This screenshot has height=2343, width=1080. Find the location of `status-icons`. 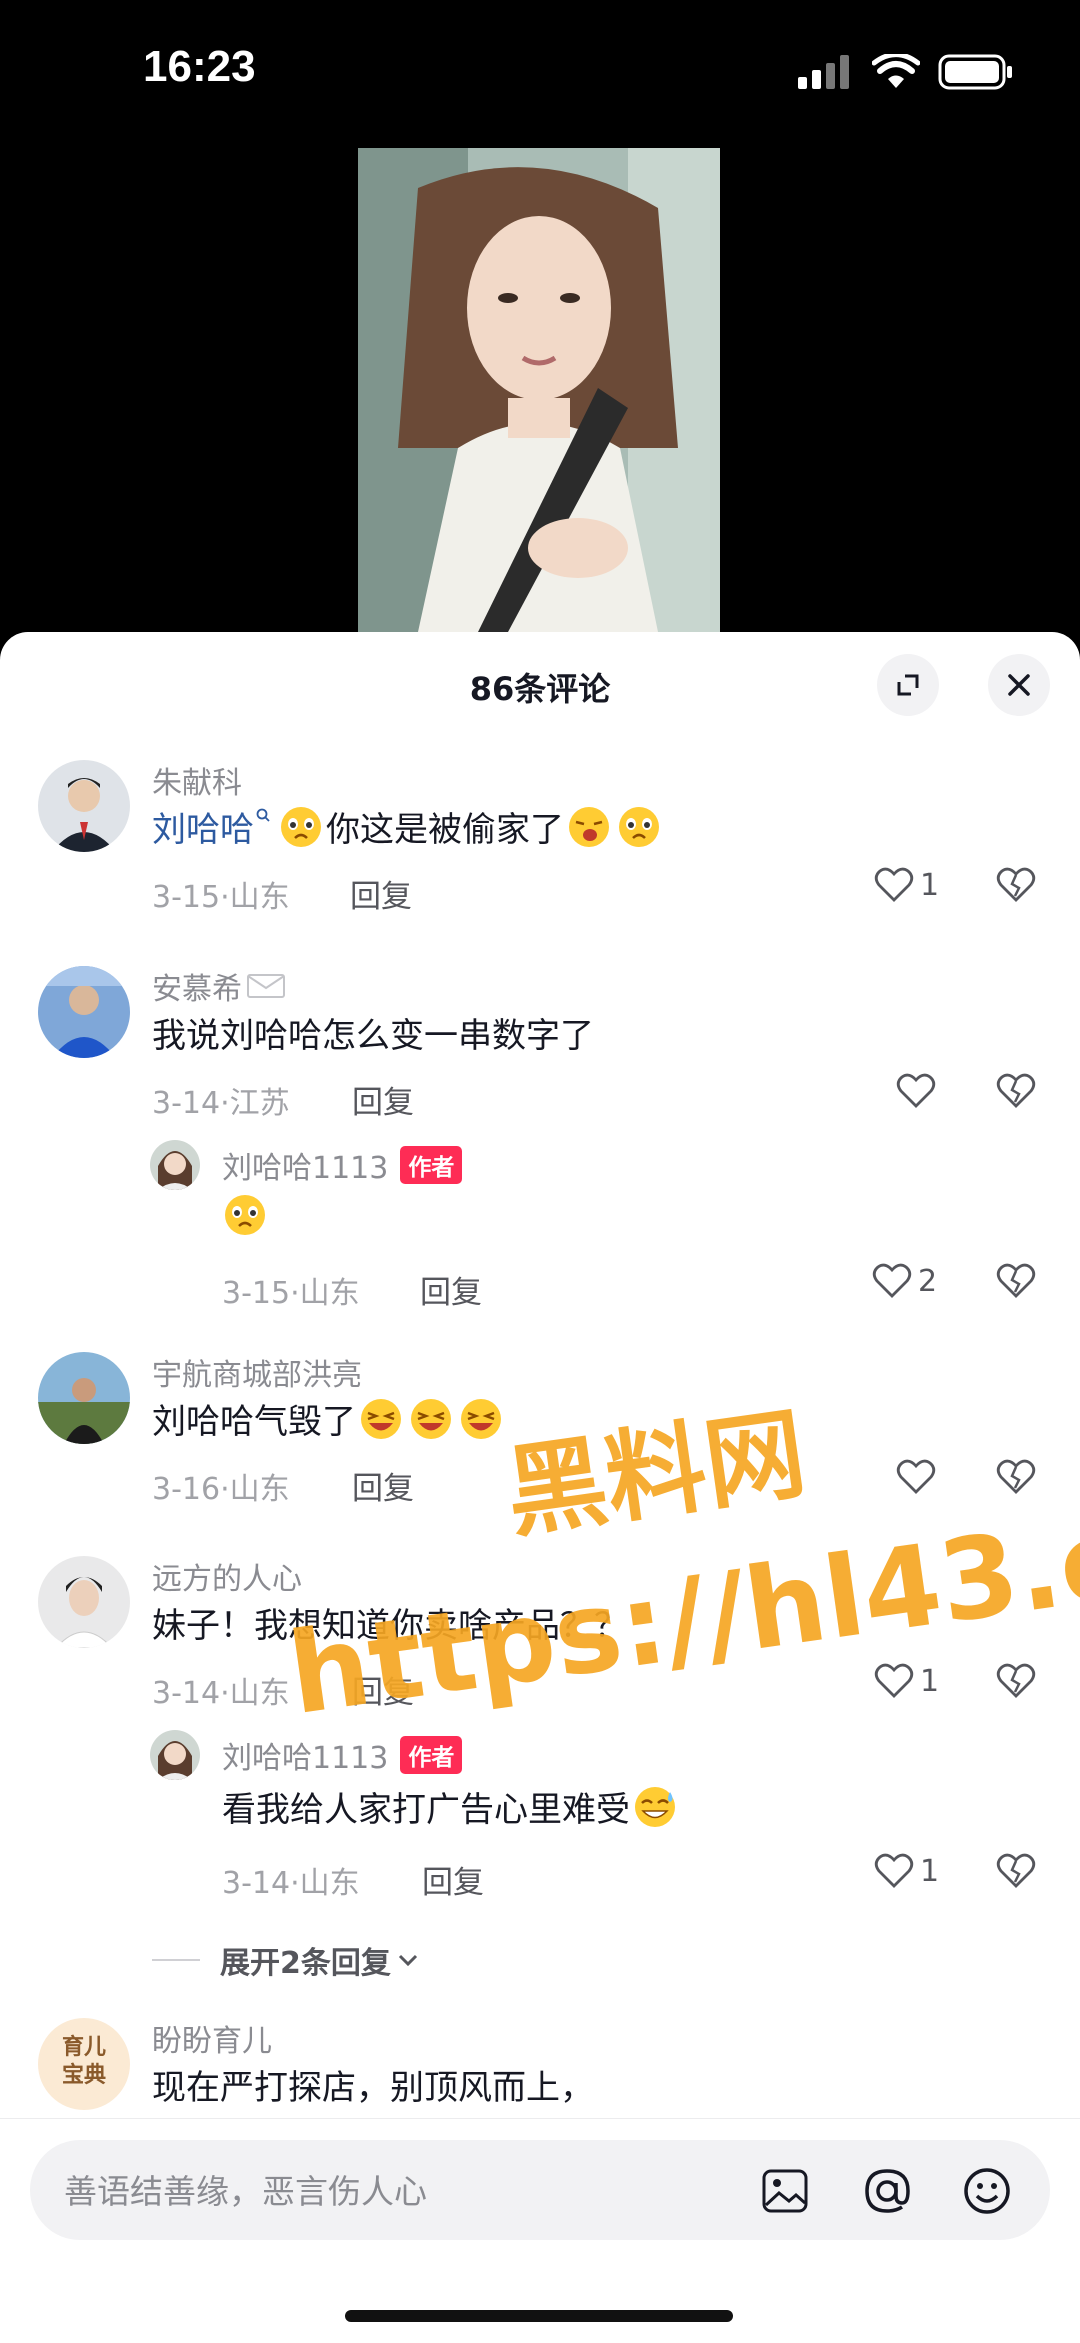

status-icons is located at coordinates (906, 73).